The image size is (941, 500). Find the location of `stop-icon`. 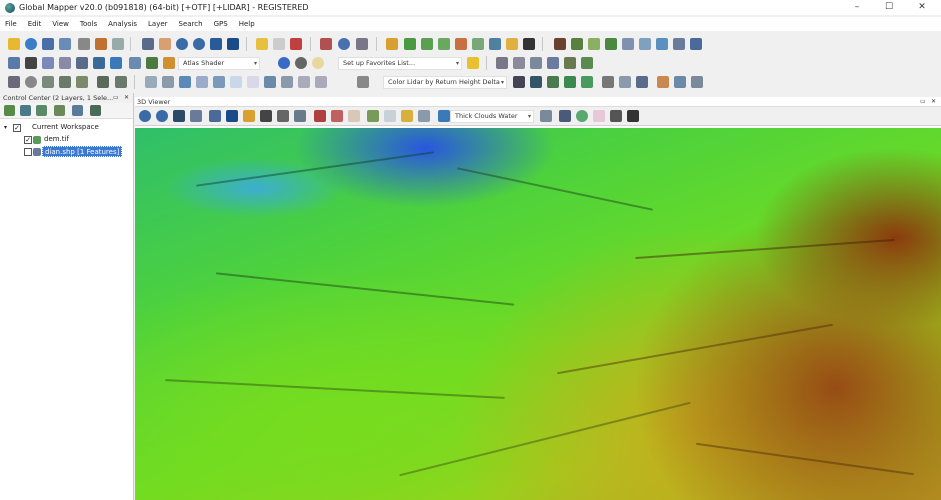

stop-icon is located at coordinates (599, 116).